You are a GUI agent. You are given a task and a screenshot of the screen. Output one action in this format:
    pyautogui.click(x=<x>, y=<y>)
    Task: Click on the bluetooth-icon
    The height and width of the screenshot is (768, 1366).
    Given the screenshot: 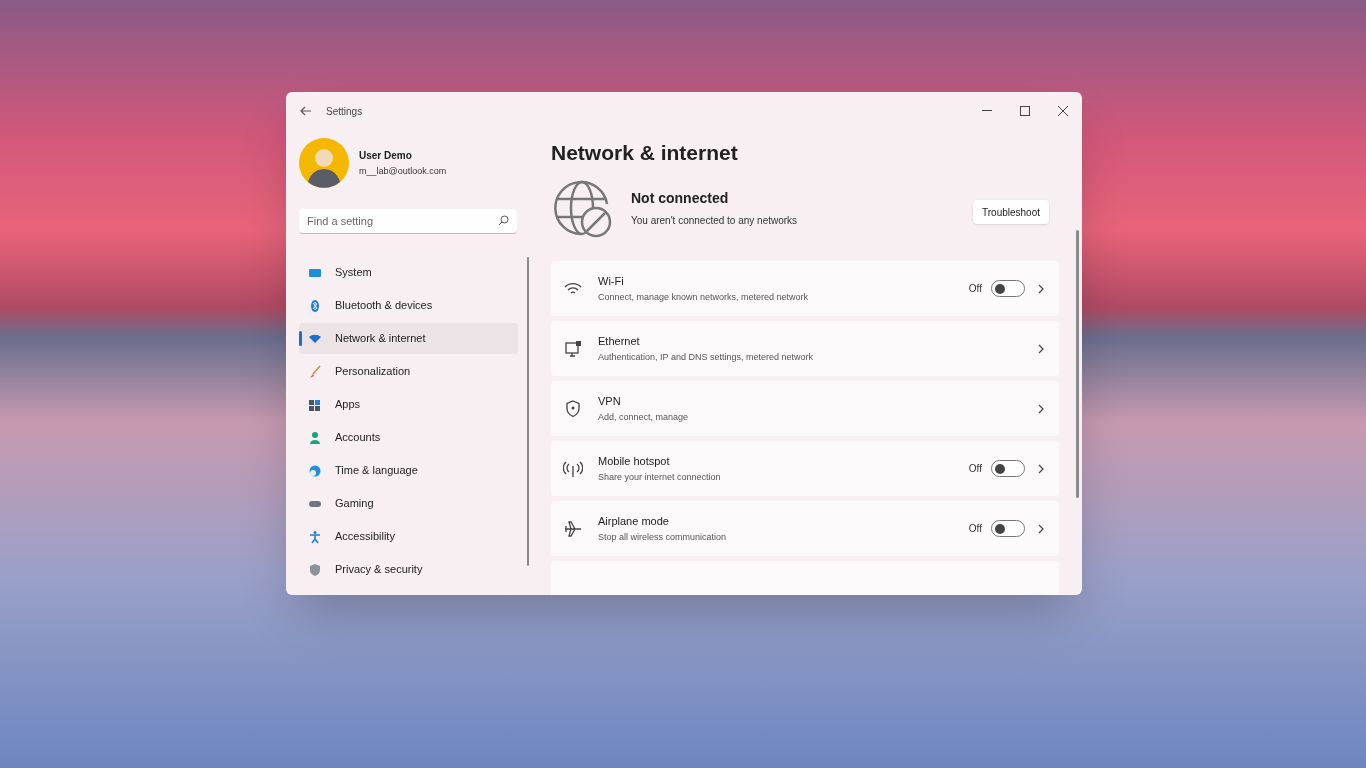 What is the action you would take?
    pyautogui.click(x=315, y=305)
    